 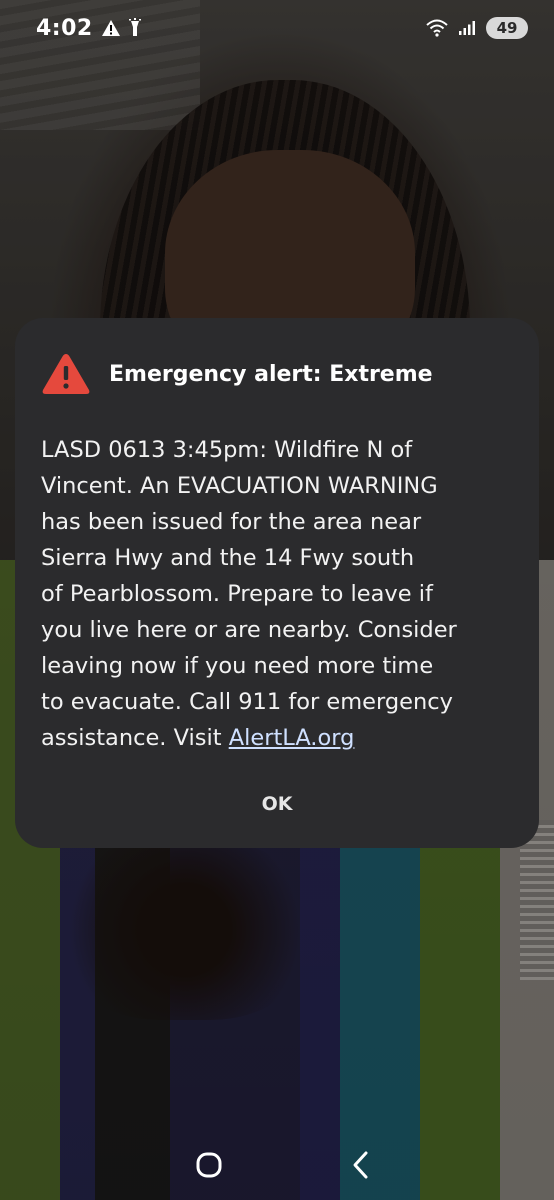 What do you see at coordinates (249, 630) in the screenshot?
I see `alert-message-line: you live here or are nearby. Consider` at bounding box center [249, 630].